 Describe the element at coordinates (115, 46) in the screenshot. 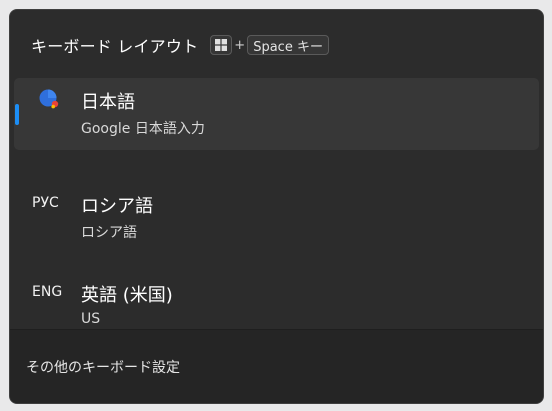

I see `flyout-title: キーボード レイアウト` at that location.